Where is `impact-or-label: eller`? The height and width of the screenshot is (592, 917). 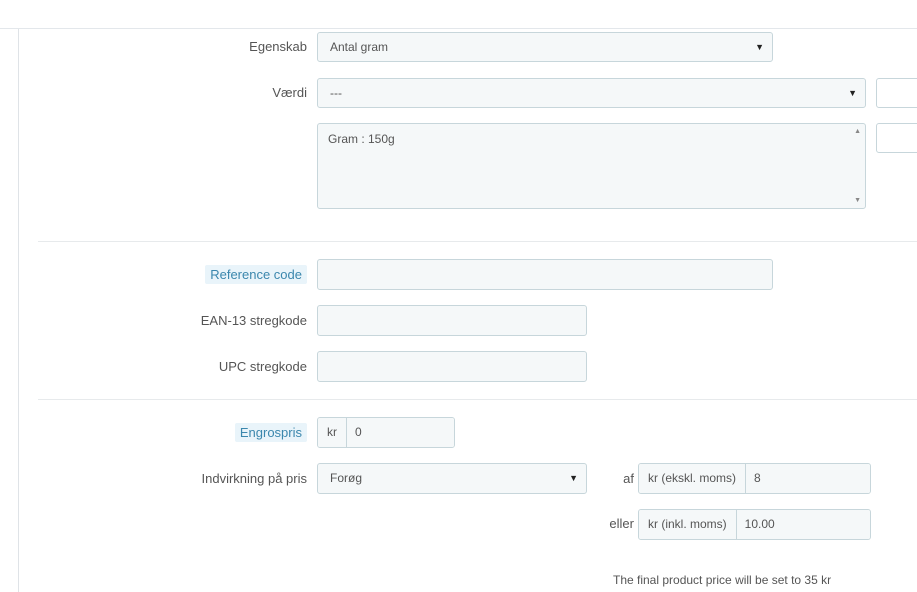 impact-or-label: eller is located at coordinates (621, 523).